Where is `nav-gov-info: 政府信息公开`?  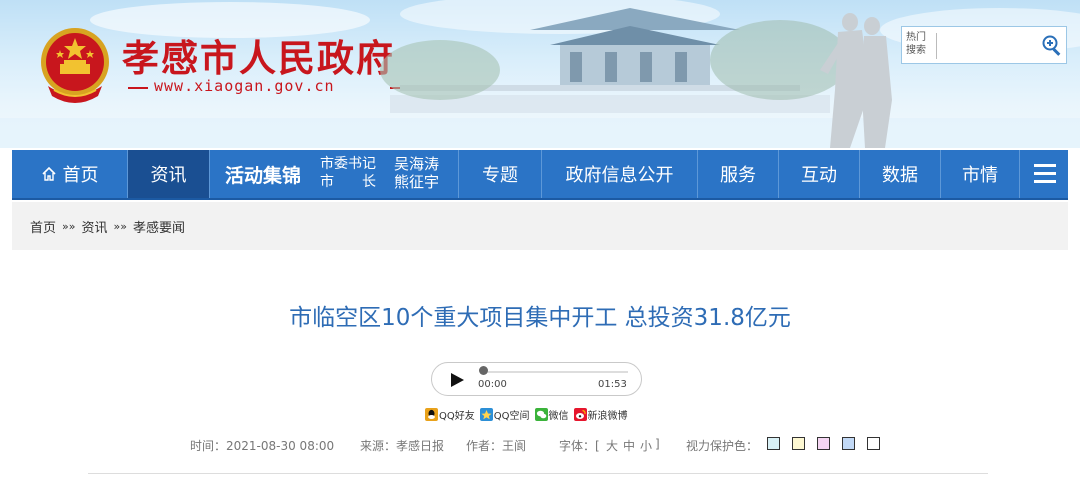
nav-gov-info: 政府信息公开 is located at coordinates (619, 174).